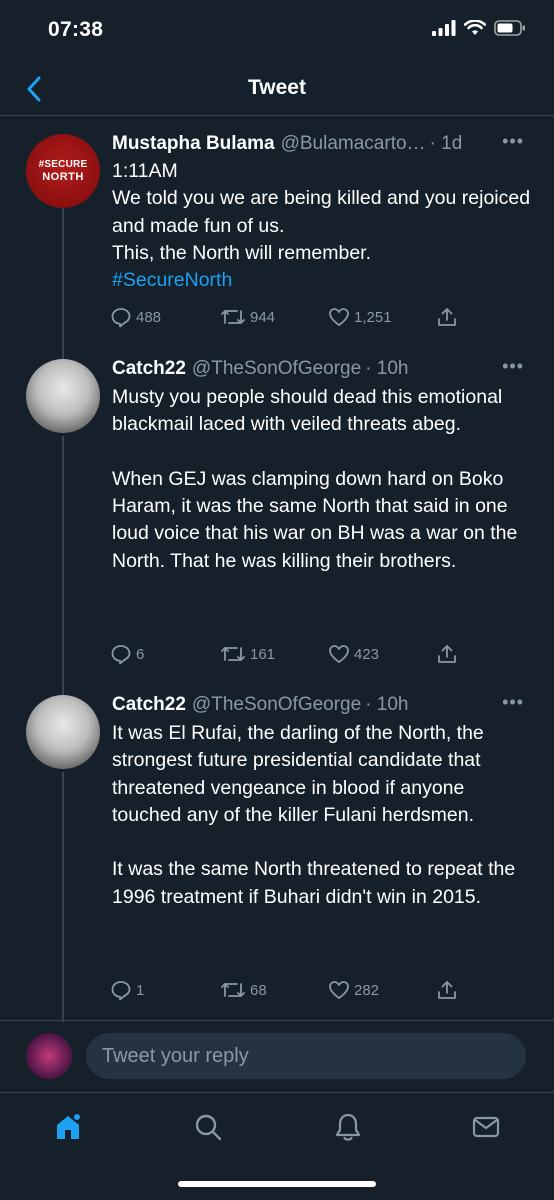 Image resolution: width=554 pixels, height=1200 pixels. Describe the element at coordinates (475, 27) in the screenshot. I see `wifi-icon` at that location.